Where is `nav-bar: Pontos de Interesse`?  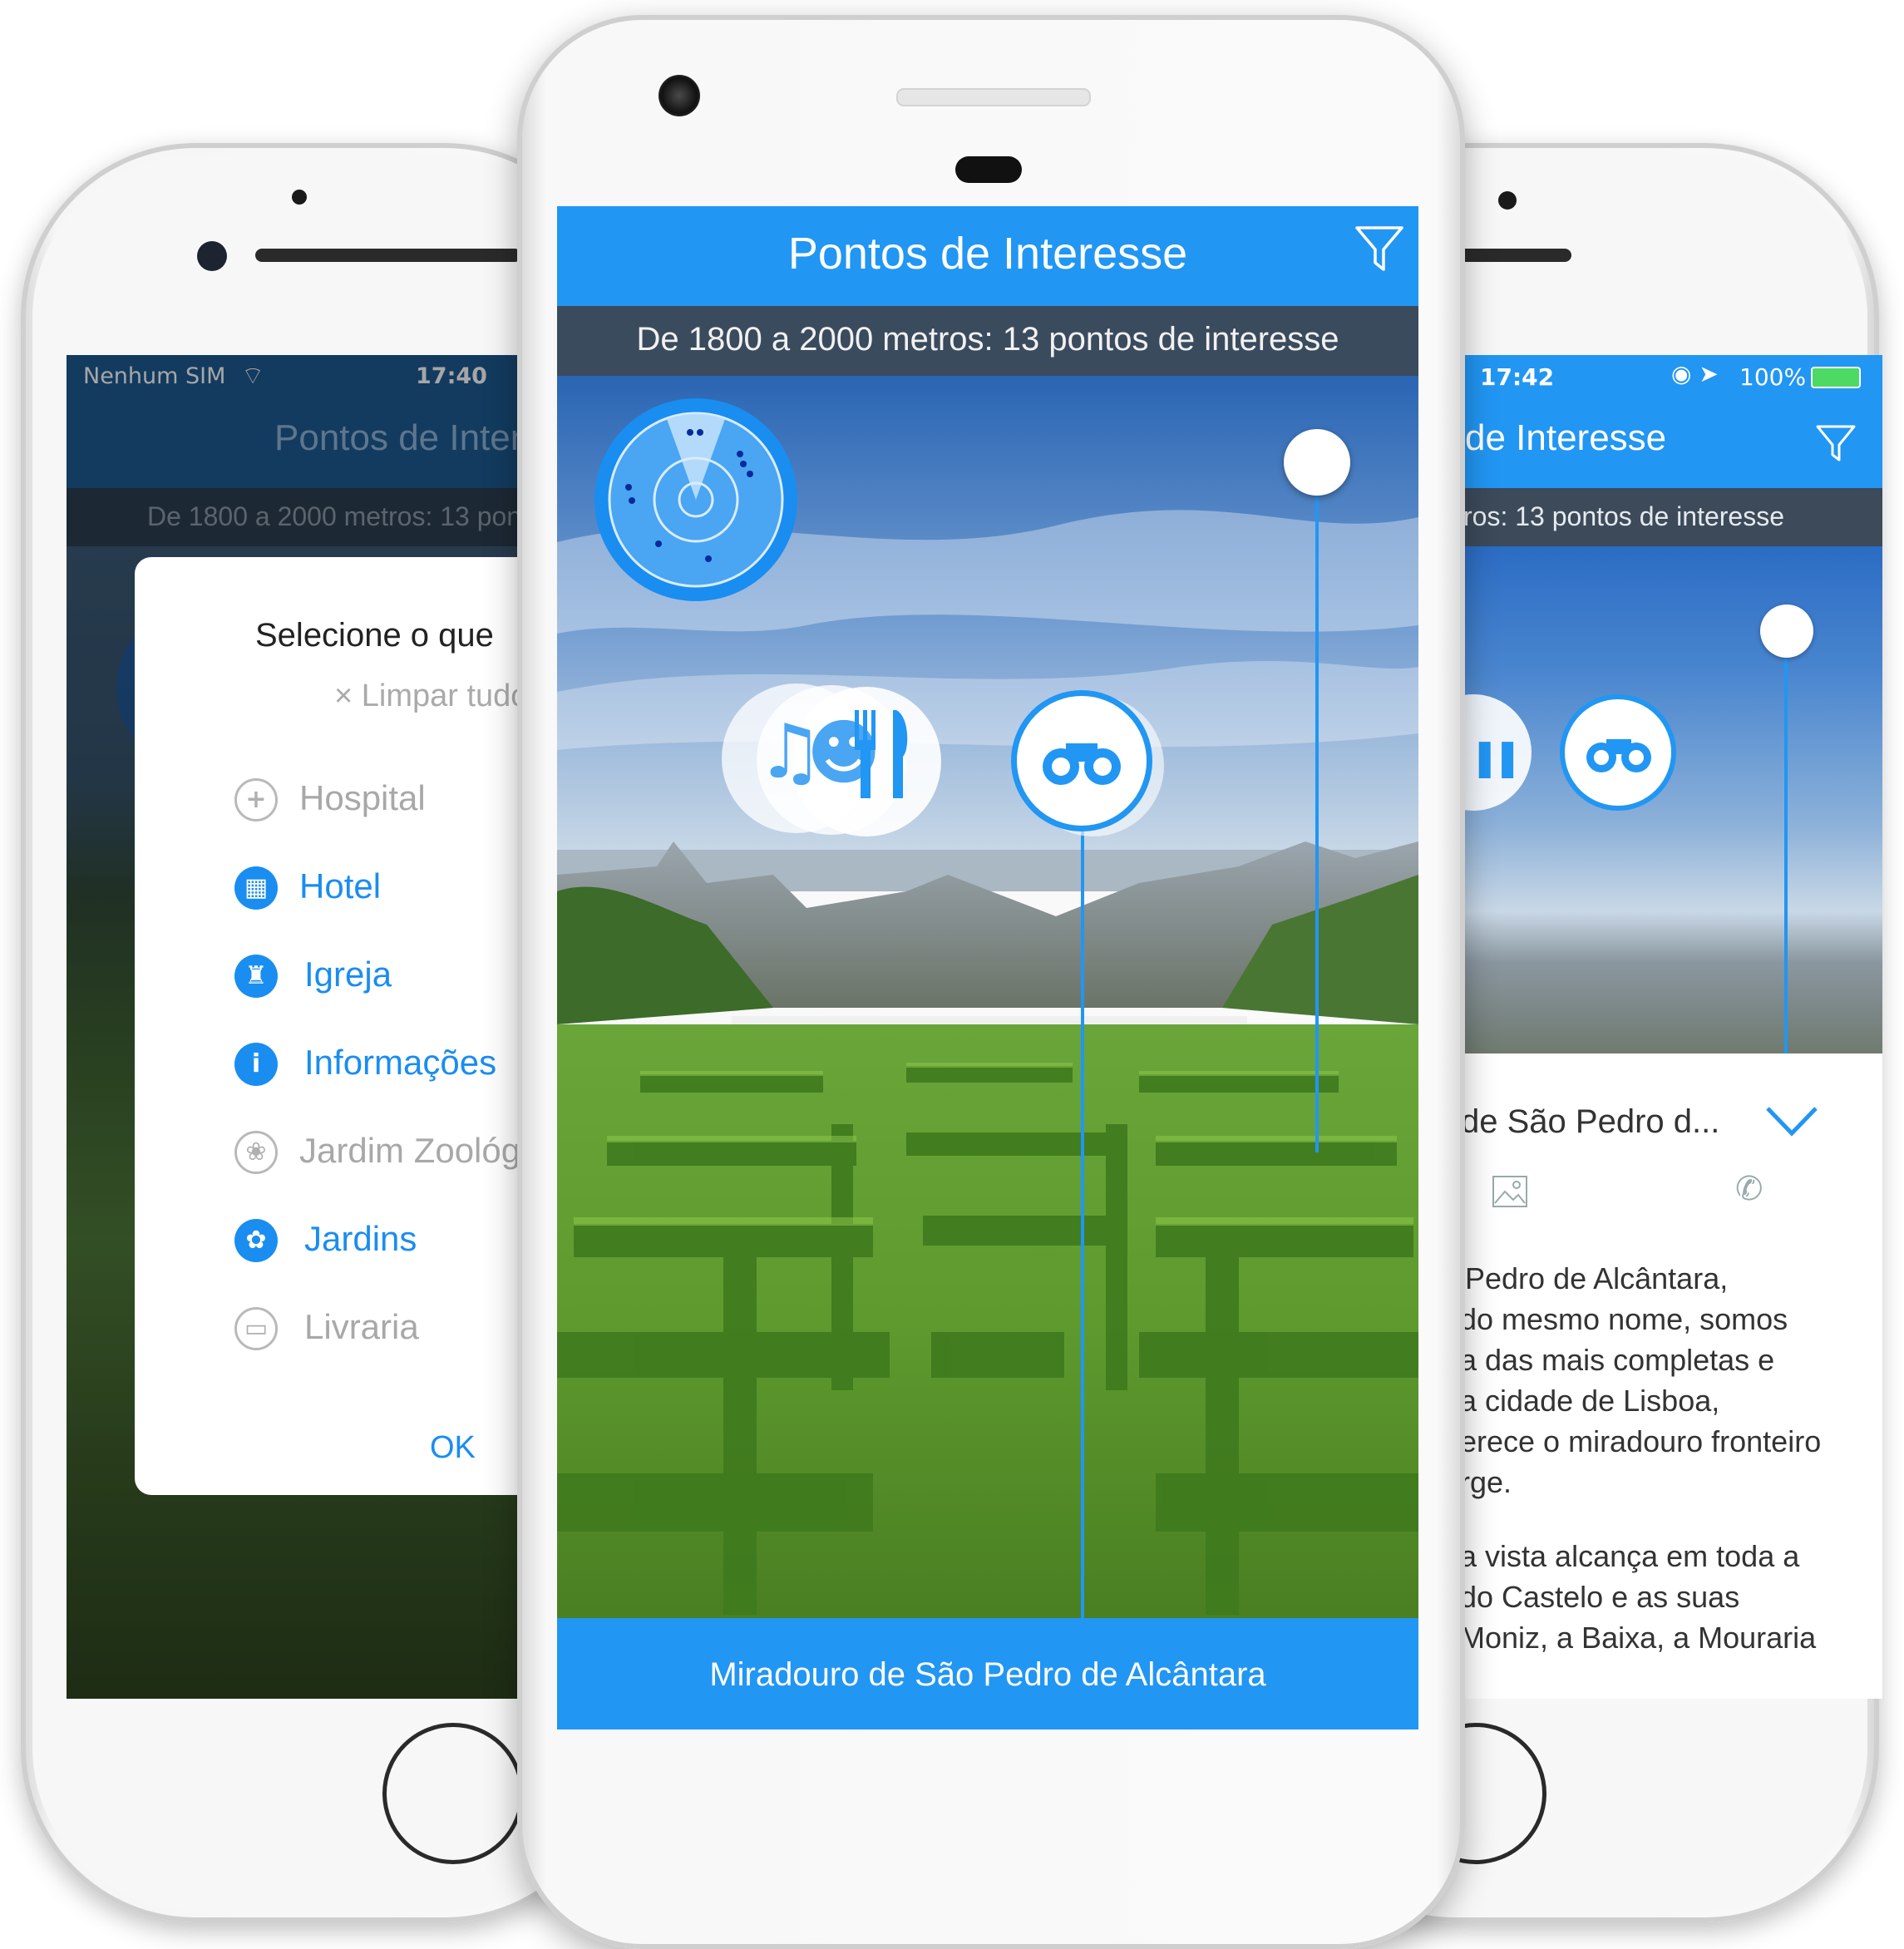 nav-bar: Pontos de Interesse is located at coordinates (987, 256).